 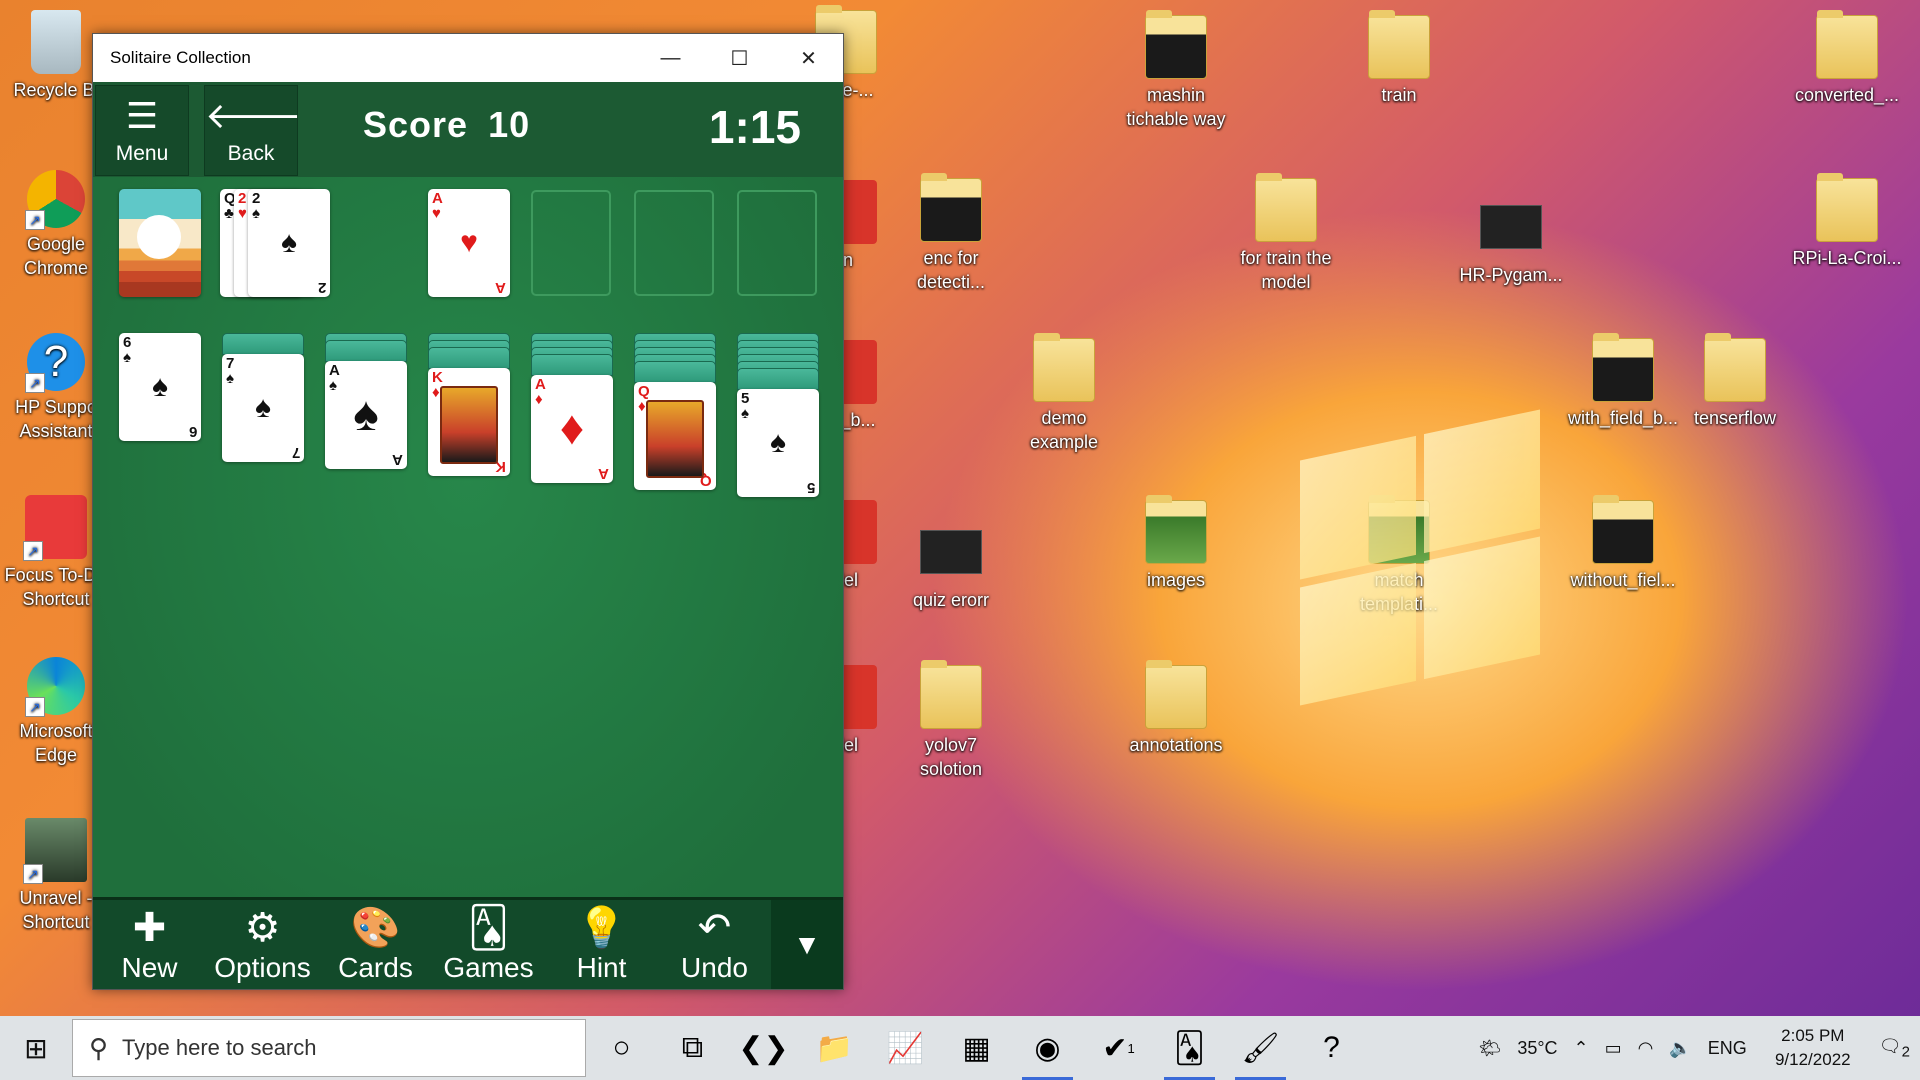 I want to click on wifi-icon: ◠, so click(x=1646, y=1048).